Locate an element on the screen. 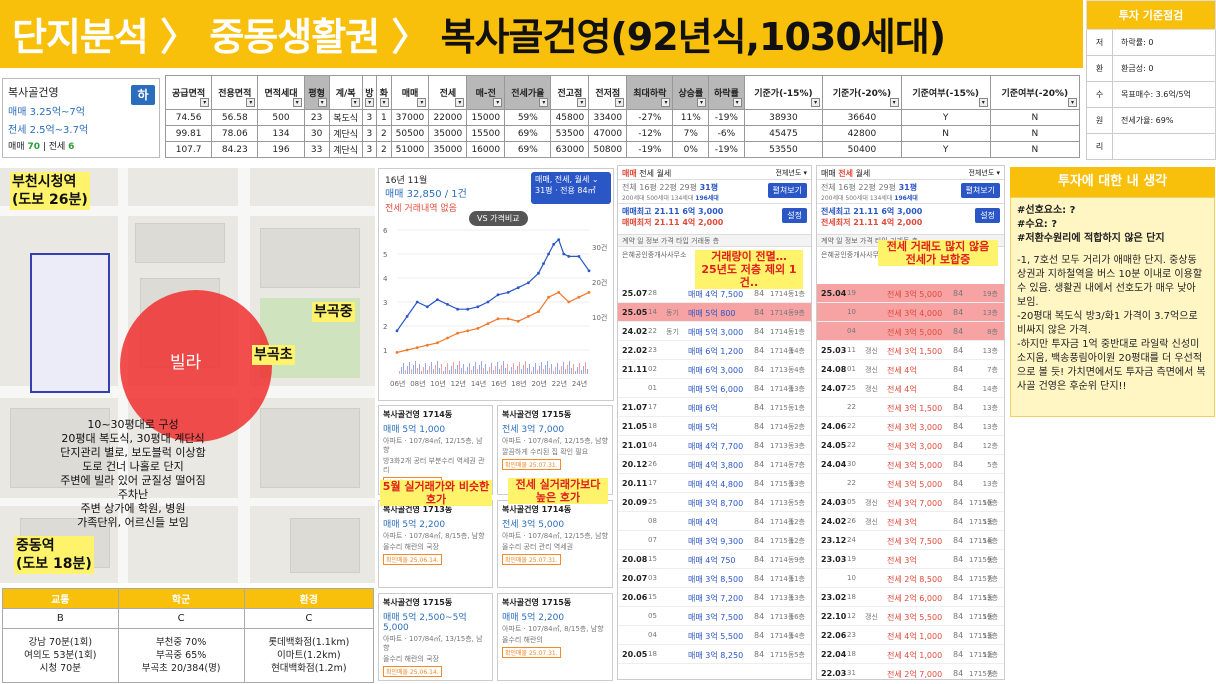 The image size is (1216, 684). transaction-row: 23.12 24 전세 3억 7,500 84 1715동 14층 is located at coordinates (910, 540).